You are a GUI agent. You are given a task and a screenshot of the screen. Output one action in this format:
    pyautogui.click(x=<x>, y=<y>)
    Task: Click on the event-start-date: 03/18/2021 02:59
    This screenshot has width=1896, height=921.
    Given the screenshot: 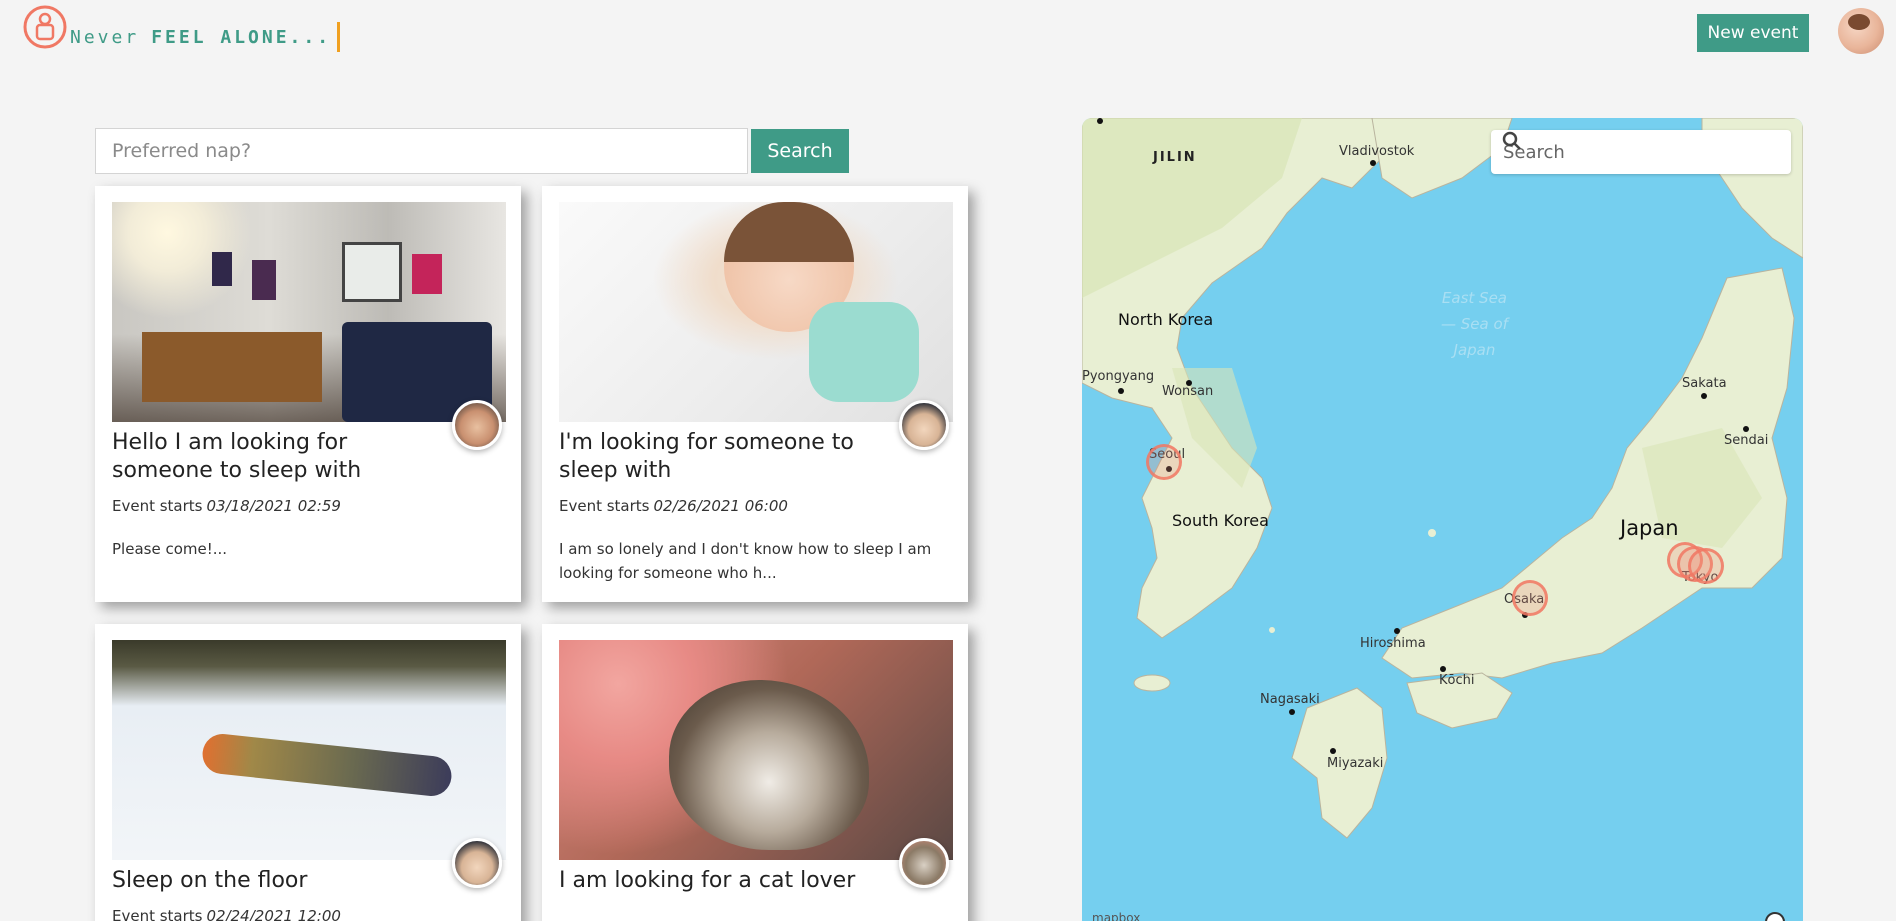 What is the action you would take?
    pyautogui.click(x=273, y=506)
    